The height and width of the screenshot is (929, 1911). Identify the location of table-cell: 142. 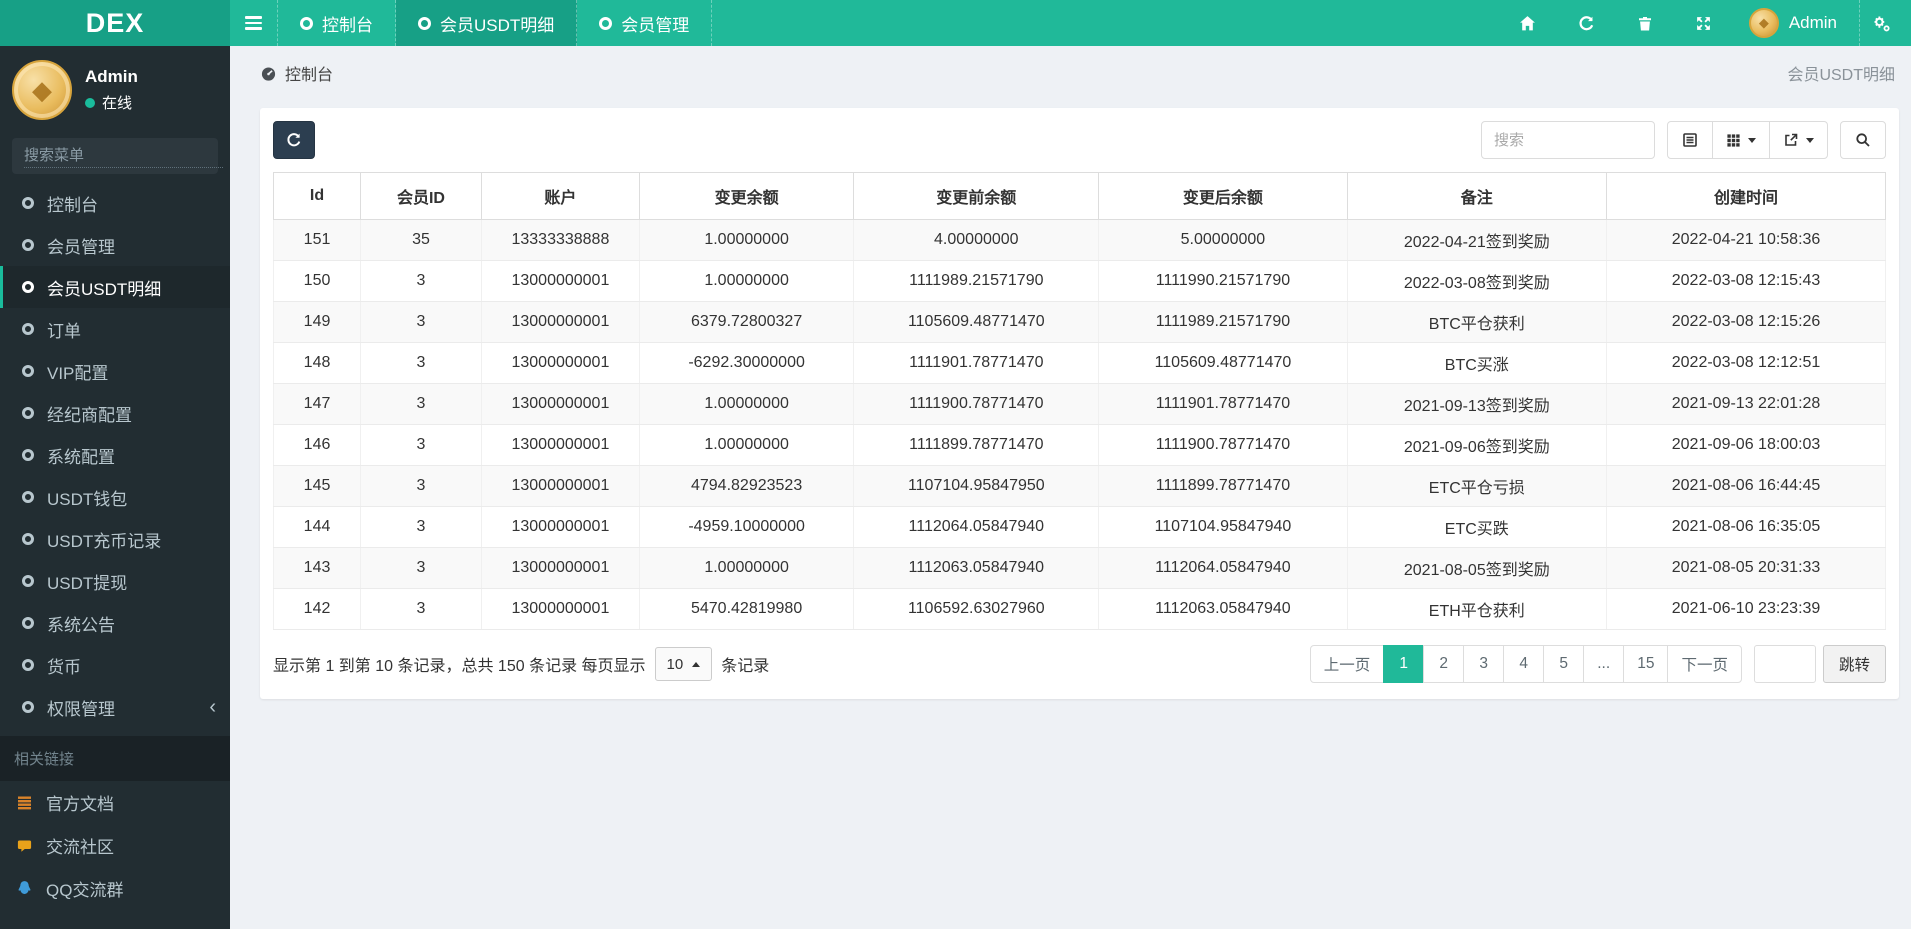
(317, 609).